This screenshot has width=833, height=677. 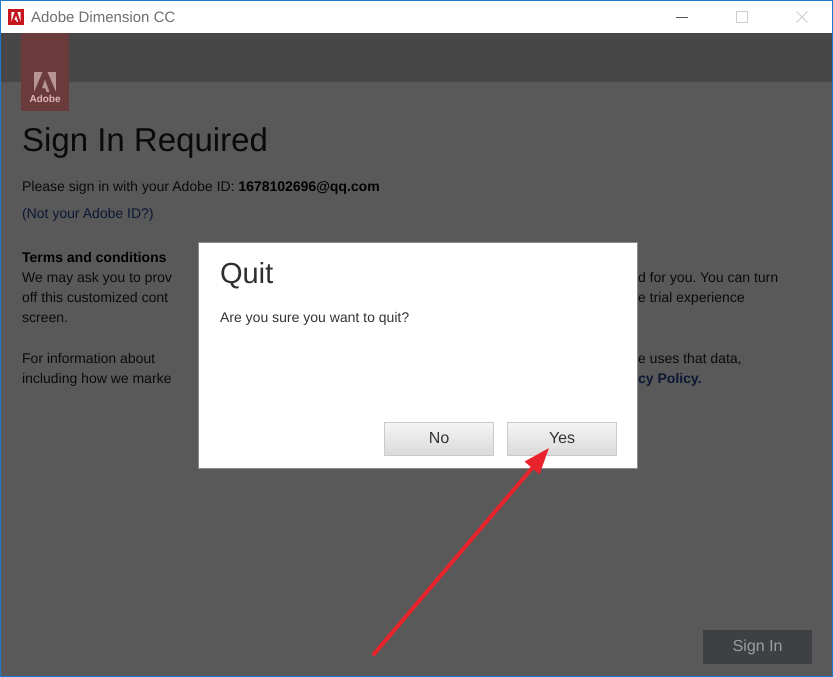 What do you see at coordinates (691, 297) in the screenshot?
I see `body-text: e trial experience` at bounding box center [691, 297].